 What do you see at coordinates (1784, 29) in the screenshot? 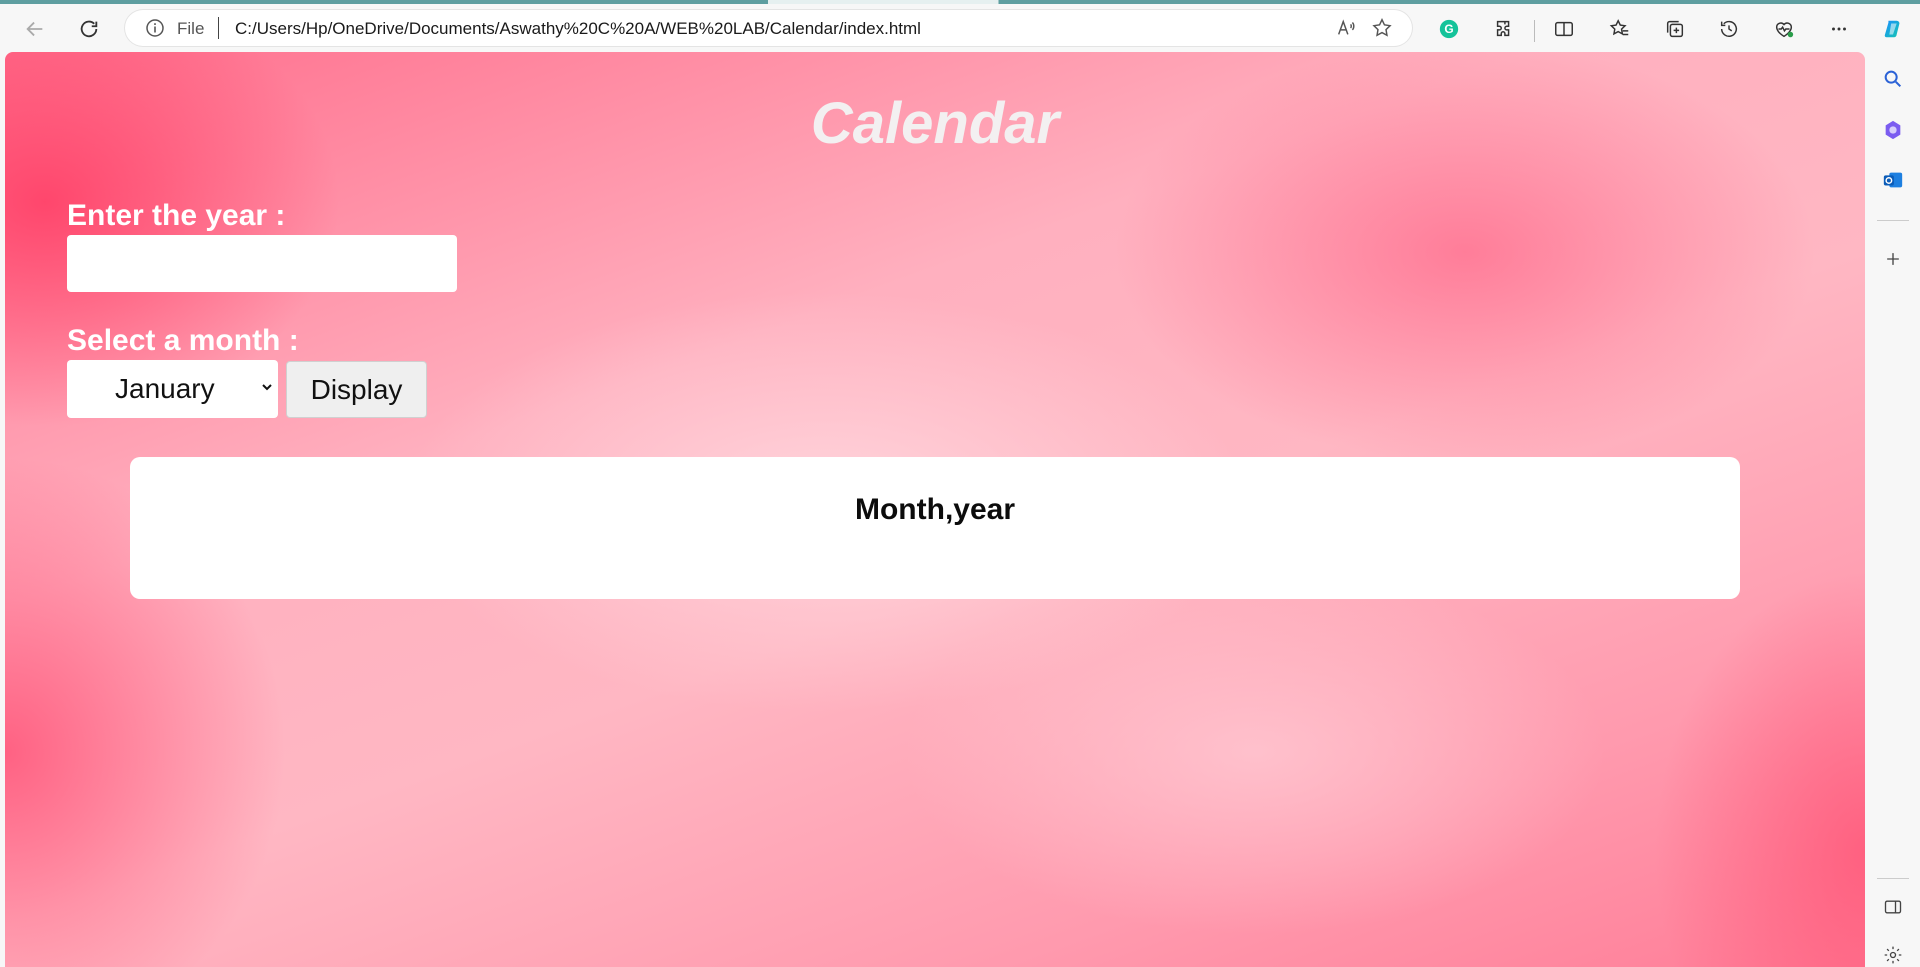
I see `browser-essentials-icon` at bounding box center [1784, 29].